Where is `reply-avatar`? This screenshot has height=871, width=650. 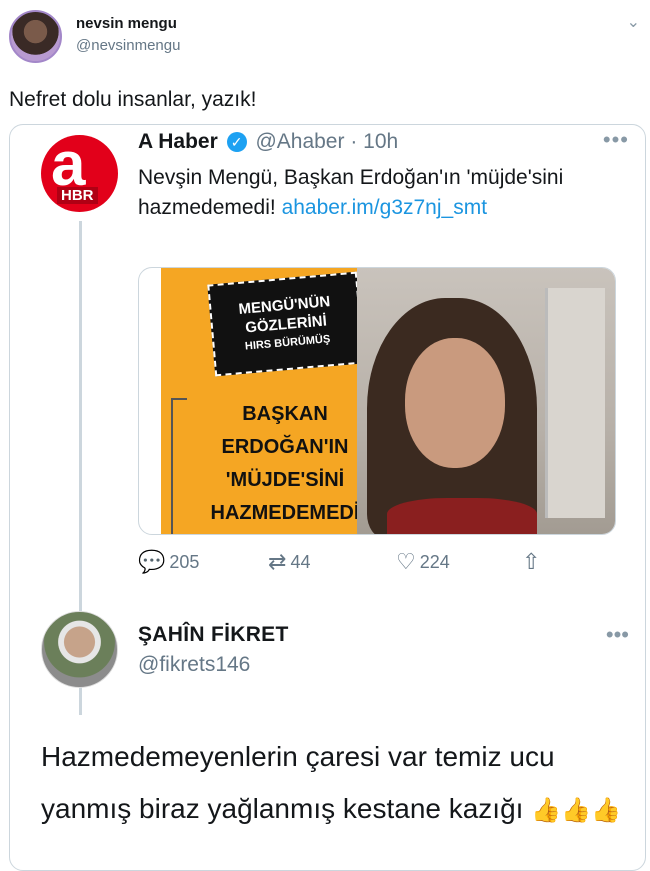
reply-avatar is located at coordinates (79, 649).